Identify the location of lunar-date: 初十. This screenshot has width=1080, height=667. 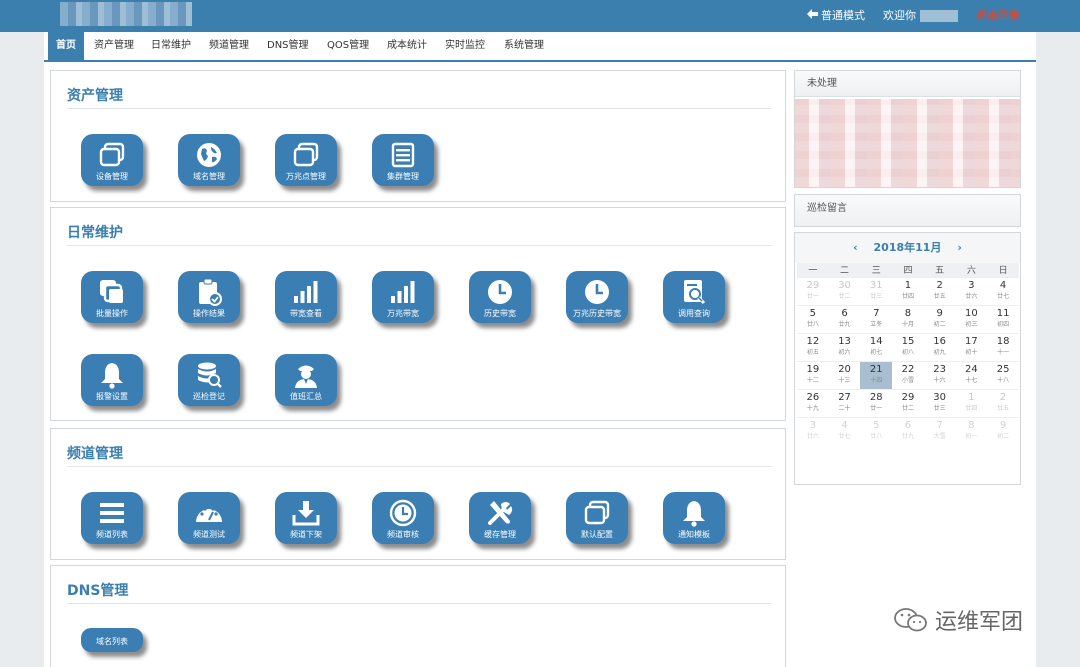
(971, 352).